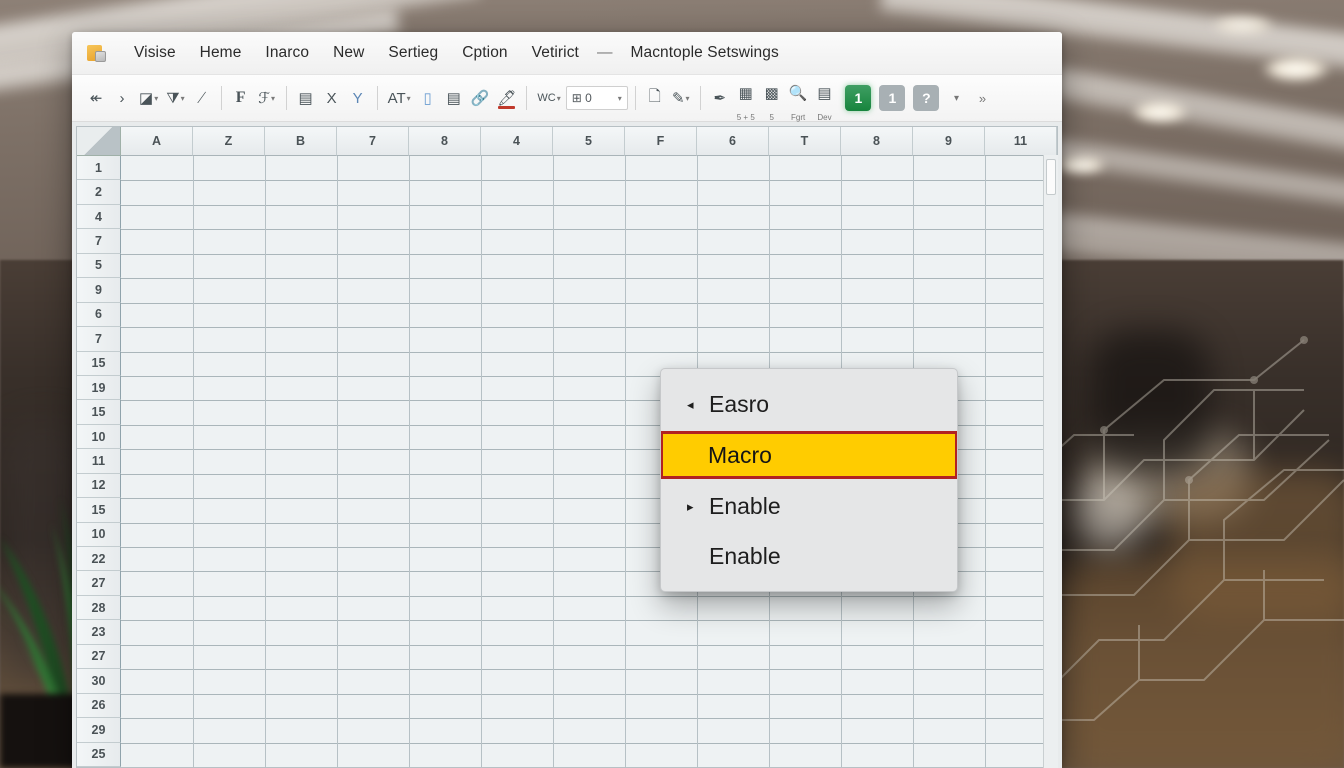 The image size is (1344, 768). I want to click on badge-gray-one: 1, so click(892, 98).